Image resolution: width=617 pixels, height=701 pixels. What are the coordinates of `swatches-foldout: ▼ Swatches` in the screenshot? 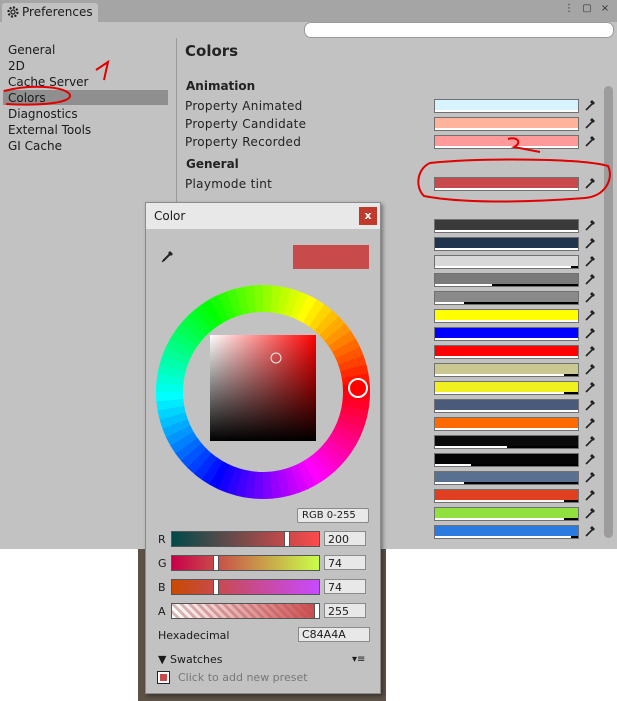 It's located at (190, 659).